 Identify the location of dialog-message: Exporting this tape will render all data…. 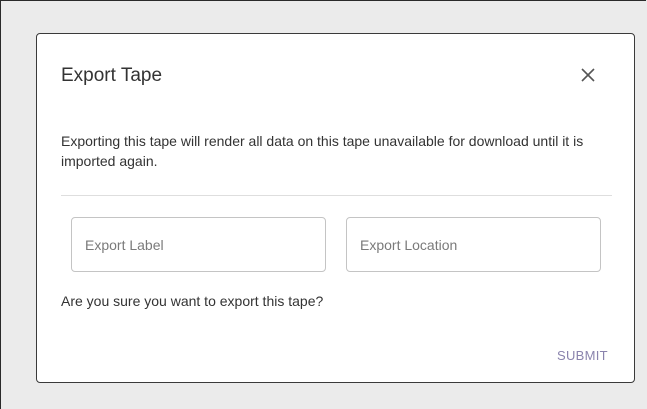
(322, 151).